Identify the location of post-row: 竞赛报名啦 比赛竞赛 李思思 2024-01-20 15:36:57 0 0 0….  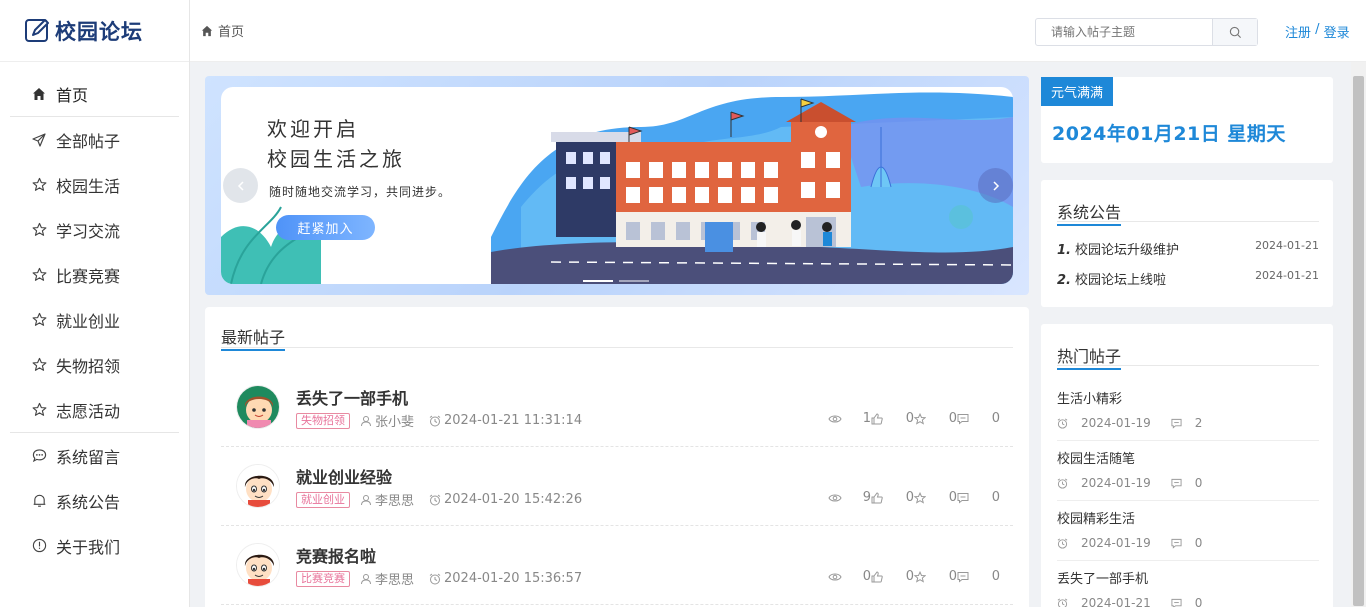
(617, 565).